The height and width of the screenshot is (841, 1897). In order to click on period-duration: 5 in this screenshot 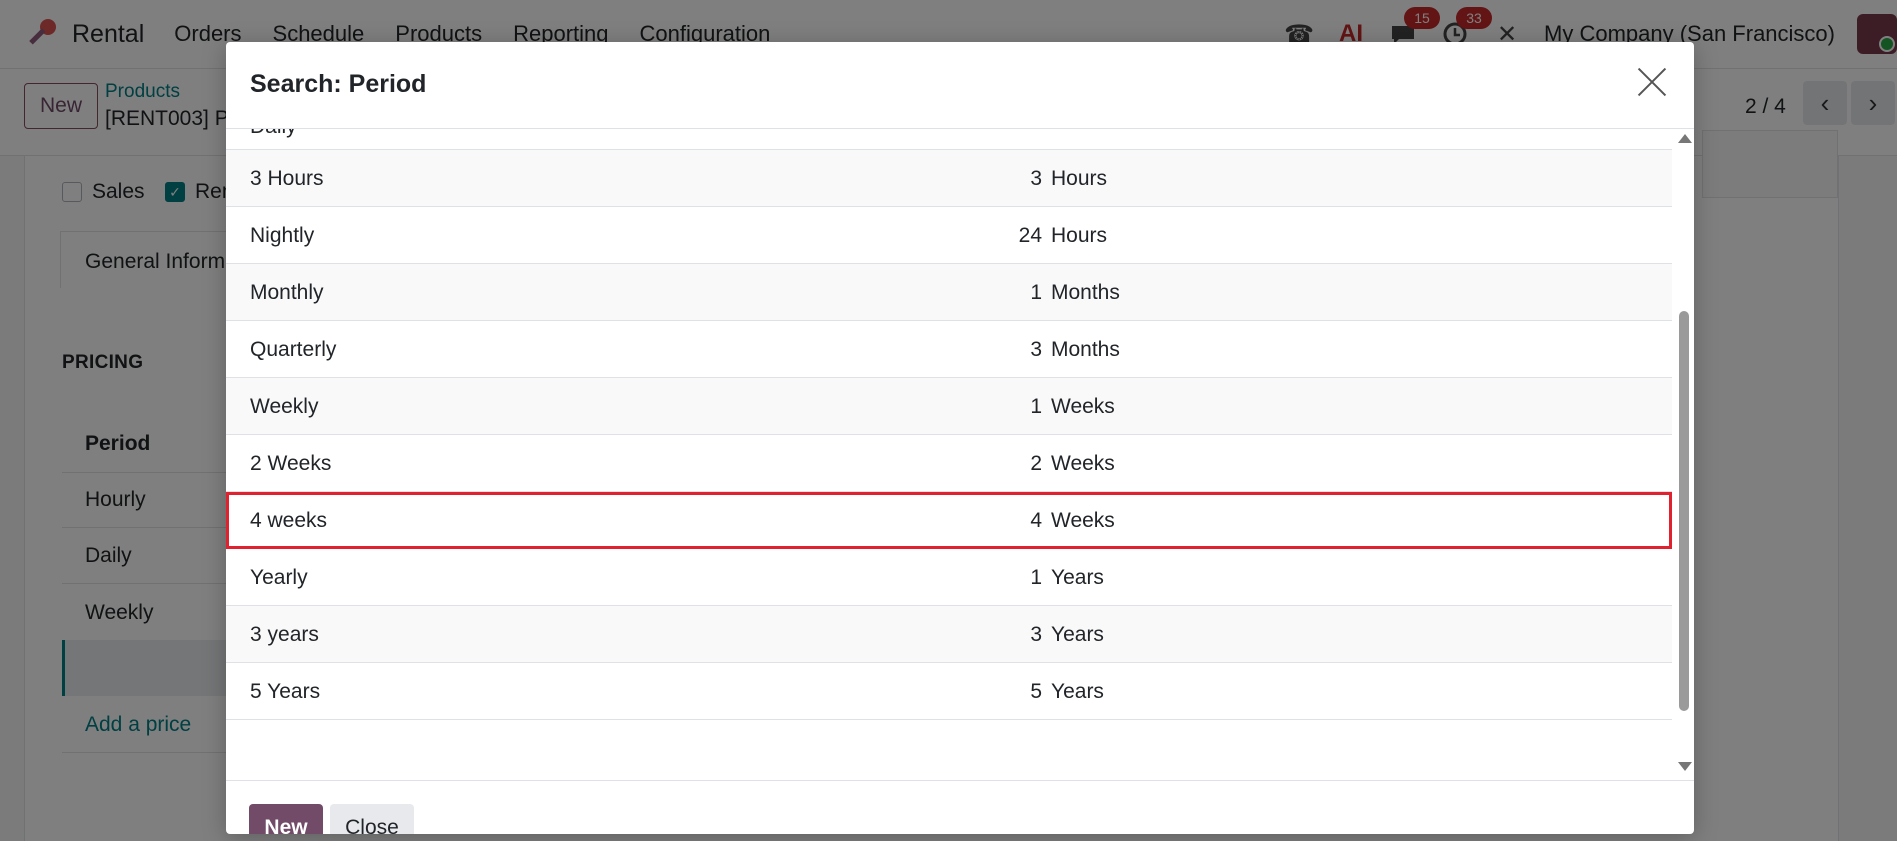, I will do `click(1036, 691)`.